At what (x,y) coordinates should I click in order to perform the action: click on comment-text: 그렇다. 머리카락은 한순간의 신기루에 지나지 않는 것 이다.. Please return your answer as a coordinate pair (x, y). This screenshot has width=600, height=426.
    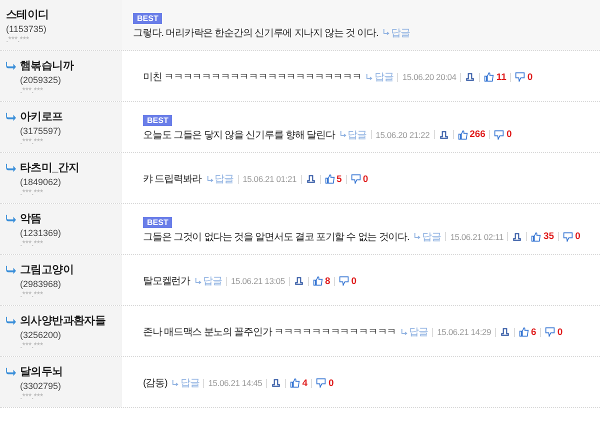
    Looking at the image, I should click on (255, 33).